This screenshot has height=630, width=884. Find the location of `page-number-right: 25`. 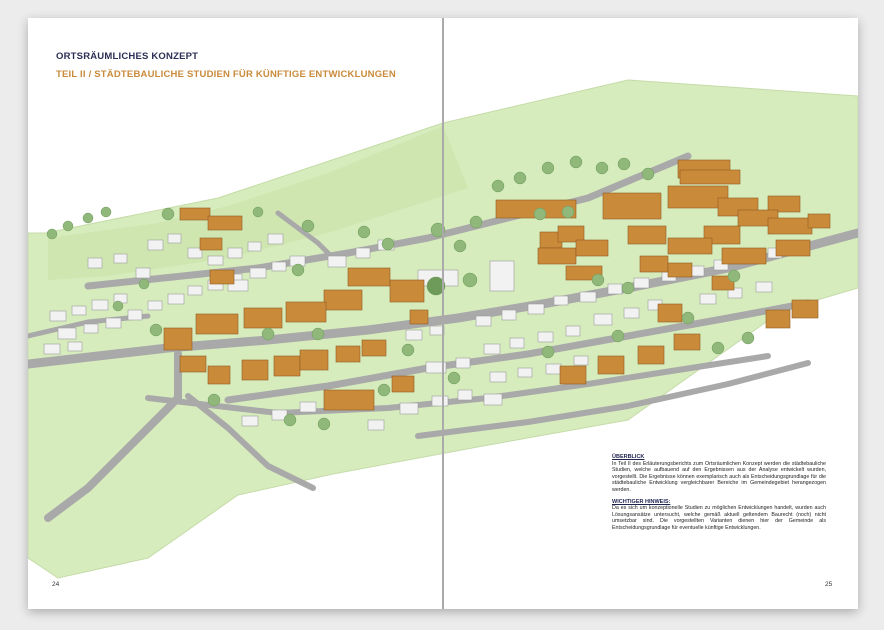

page-number-right: 25 is located at coordinates (829, 584).